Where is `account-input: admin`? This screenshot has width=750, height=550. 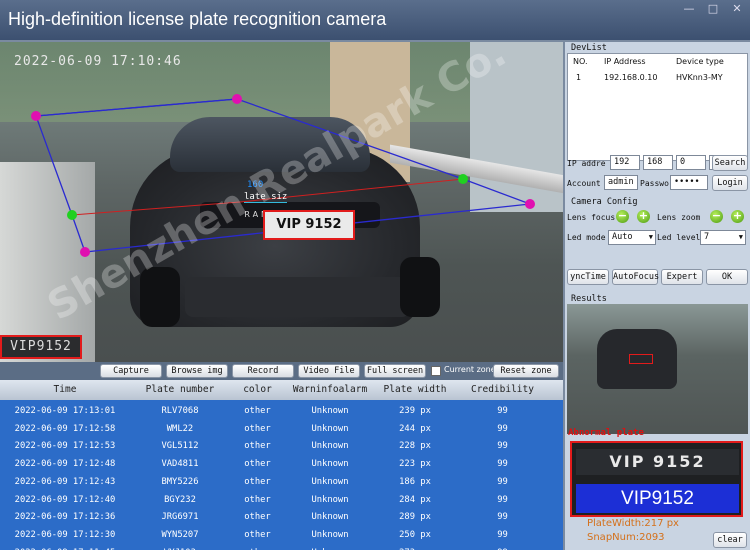 account-input: admin is located at coordinates (621, 182).